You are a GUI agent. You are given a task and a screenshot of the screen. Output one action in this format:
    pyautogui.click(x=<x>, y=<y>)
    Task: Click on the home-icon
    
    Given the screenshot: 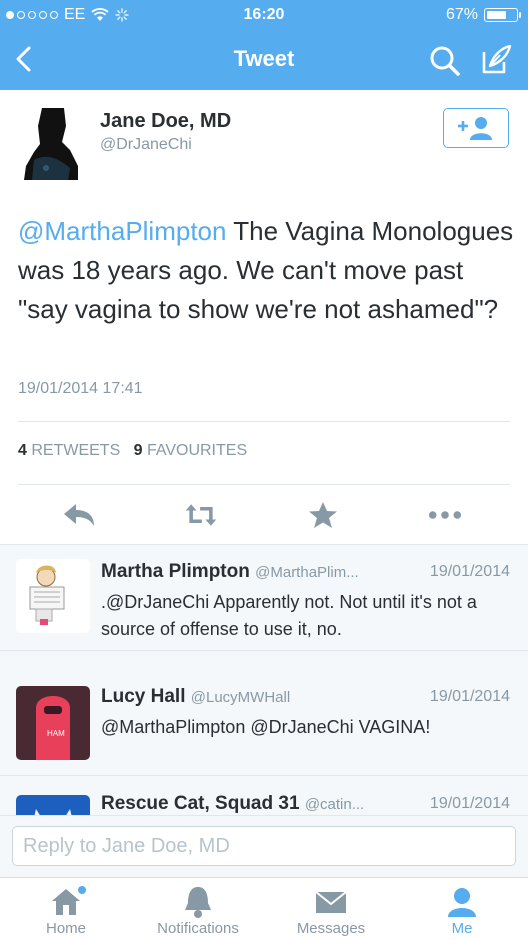 What is the action you would take?
    pyautogui.click(x=69, y=900)
    